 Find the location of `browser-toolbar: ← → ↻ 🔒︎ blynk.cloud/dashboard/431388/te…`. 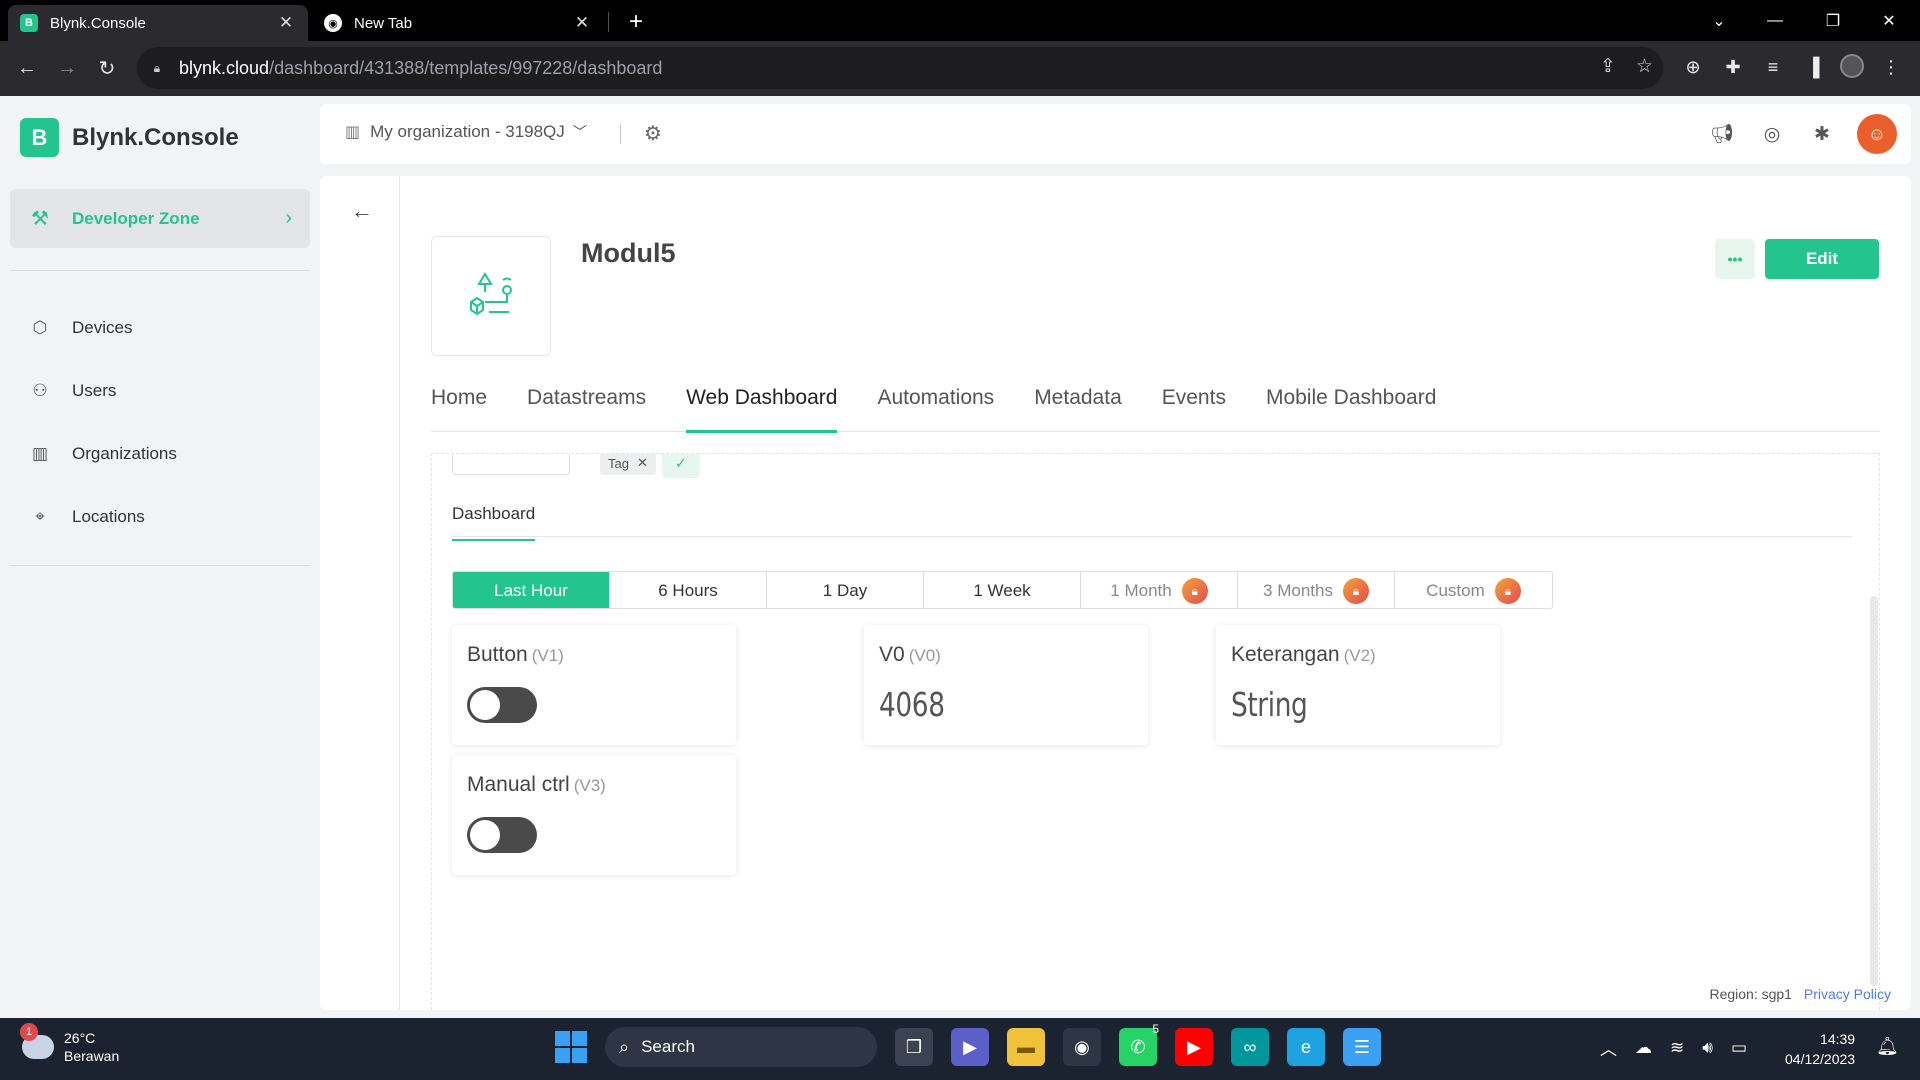

browser-toolbar: ← → ↻ 🔒︎ blynk.cloud/dashboard/431388/te… is located at coordinates (960, 68).